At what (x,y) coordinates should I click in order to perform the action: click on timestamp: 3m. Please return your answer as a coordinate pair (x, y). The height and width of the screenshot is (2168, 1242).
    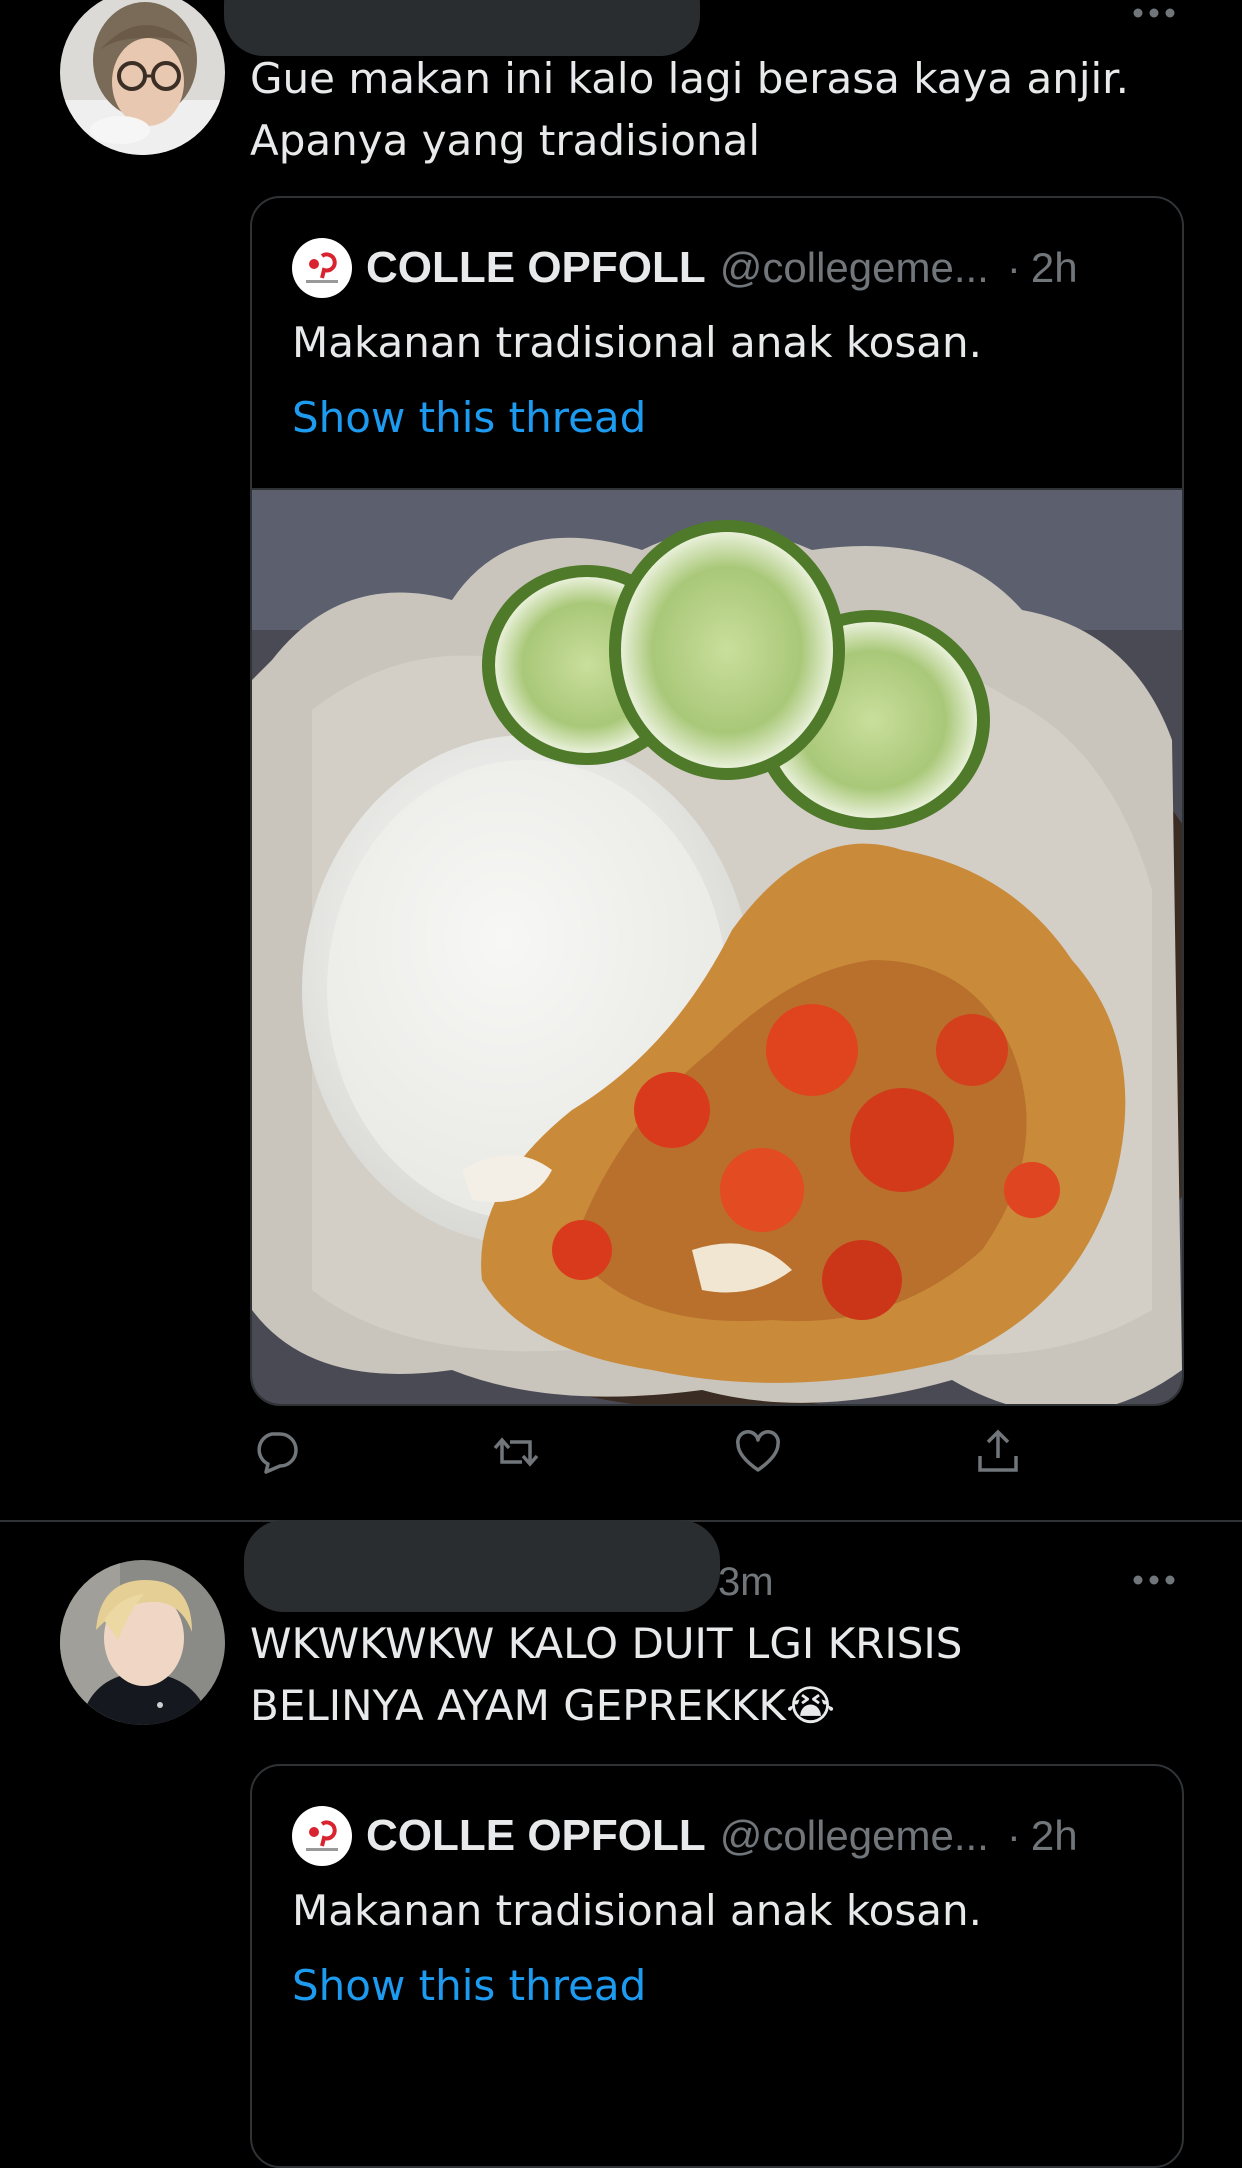
    Looking at the image, I should click on (746, 1582).